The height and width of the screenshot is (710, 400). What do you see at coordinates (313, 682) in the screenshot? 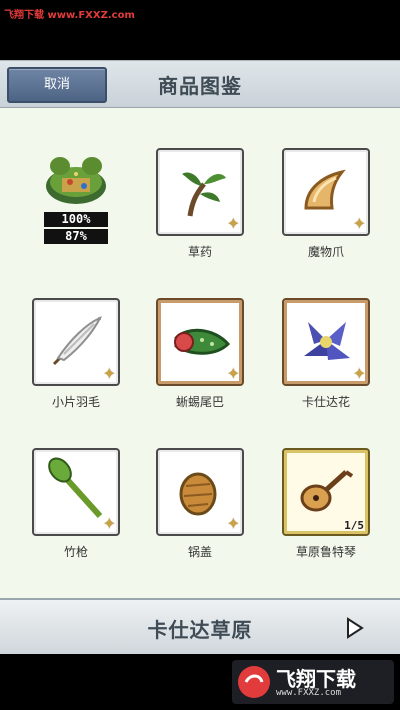
I see `watermark-badge: 飞翔下载 www.FXXZ.com` at bounding box center [313, 682].